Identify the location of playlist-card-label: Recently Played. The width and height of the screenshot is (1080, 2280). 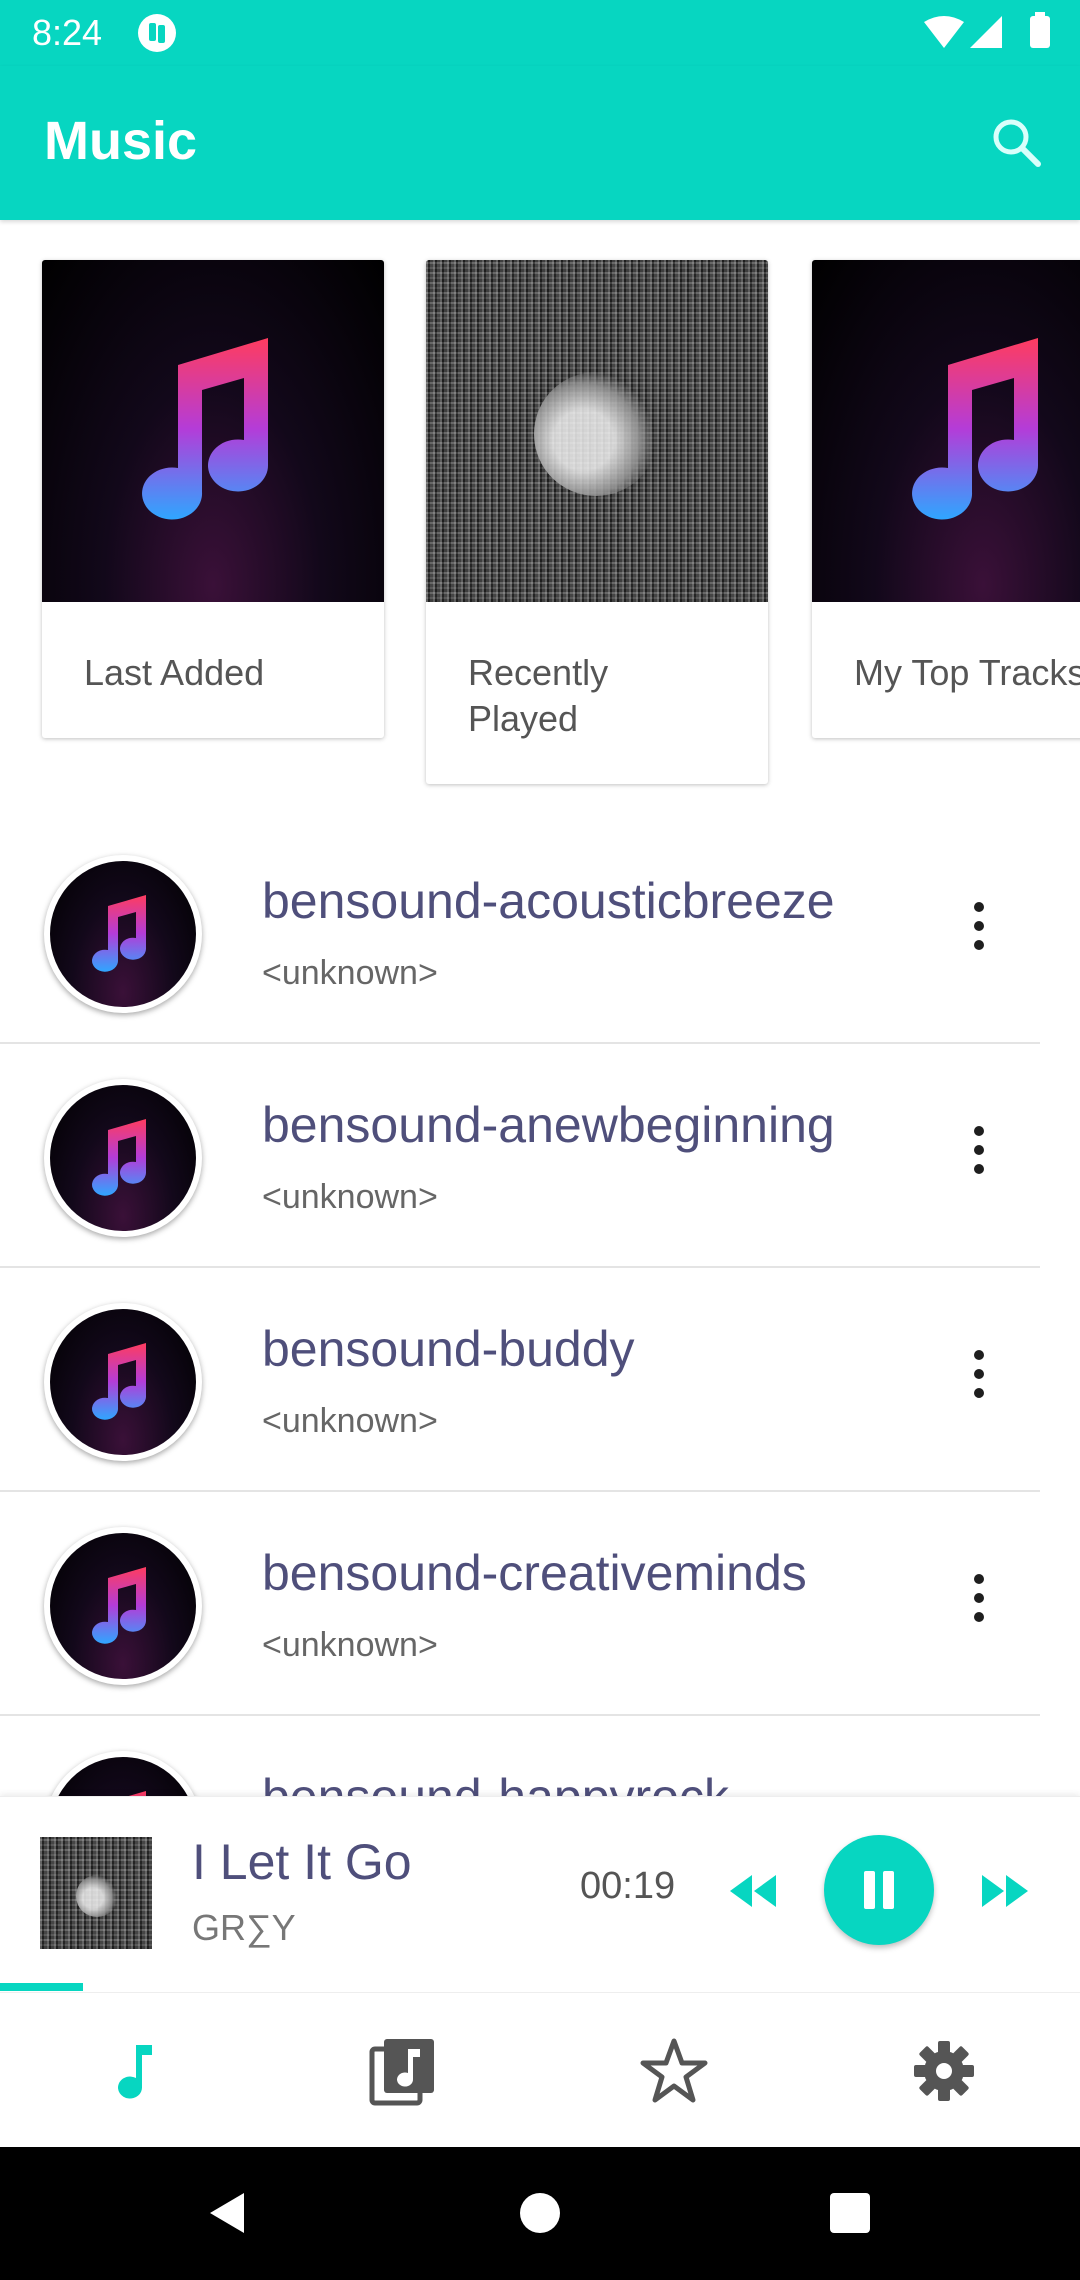
(538, 695).